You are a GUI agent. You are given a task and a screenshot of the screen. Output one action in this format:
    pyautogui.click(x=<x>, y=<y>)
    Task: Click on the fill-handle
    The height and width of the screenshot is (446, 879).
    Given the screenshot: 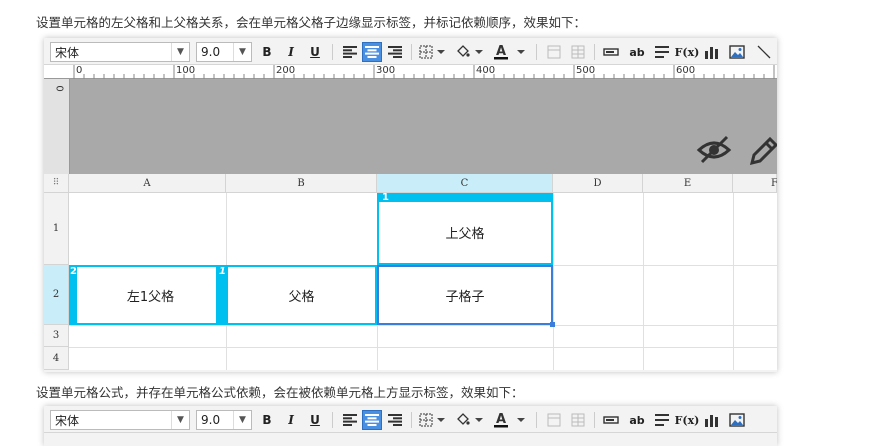 What is the action you would take?
    pyautogui.click(x=552, y=324)
    